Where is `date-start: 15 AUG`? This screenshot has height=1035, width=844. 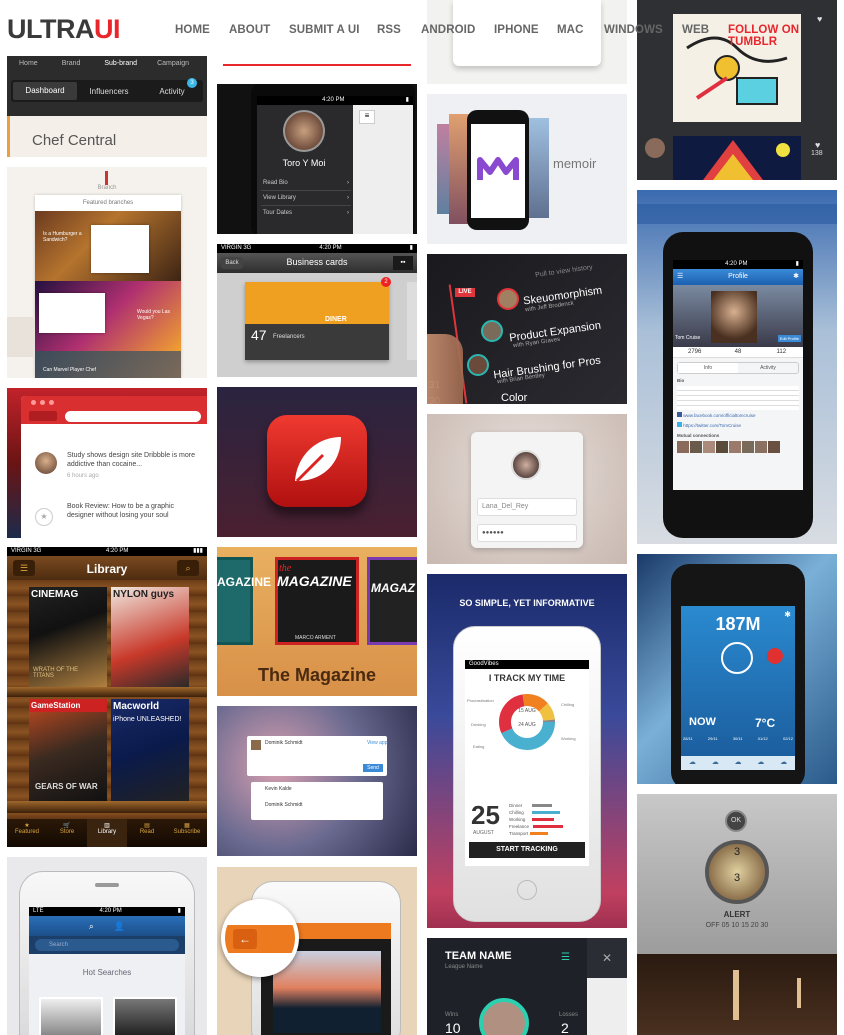
date-start: 15 AUG is located at coordinates (527, 711).